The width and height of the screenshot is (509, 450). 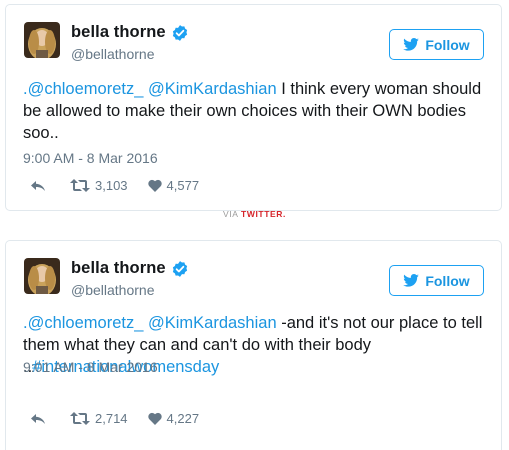 I want to click on retweet-count: 2,714, so click(x=111, y=418).